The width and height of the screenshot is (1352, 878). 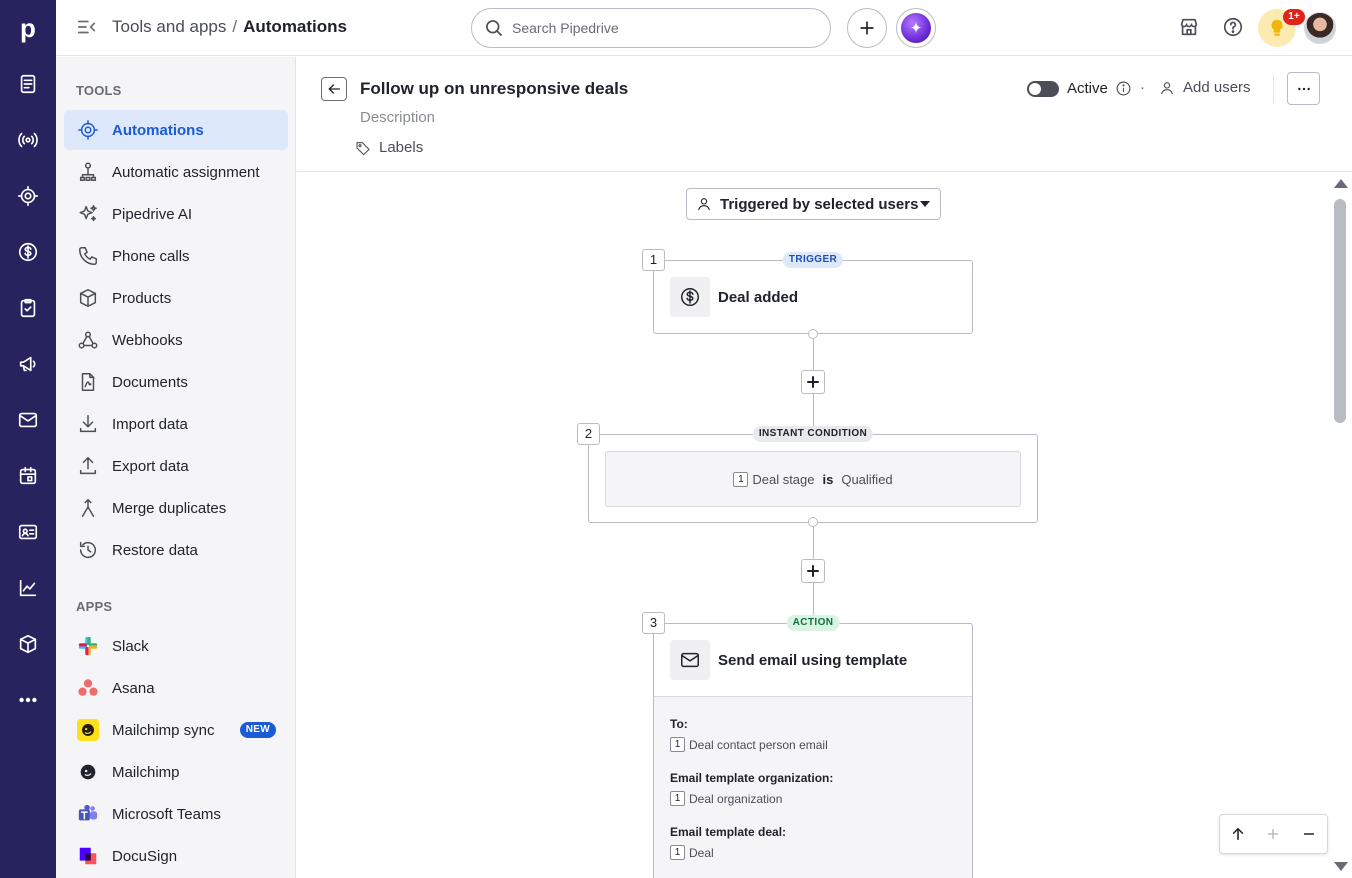 What do you see at coordinates (1294, 17) in the screenshot?
I see `notification-badge: 1+` at bounding box center [1294, 17].